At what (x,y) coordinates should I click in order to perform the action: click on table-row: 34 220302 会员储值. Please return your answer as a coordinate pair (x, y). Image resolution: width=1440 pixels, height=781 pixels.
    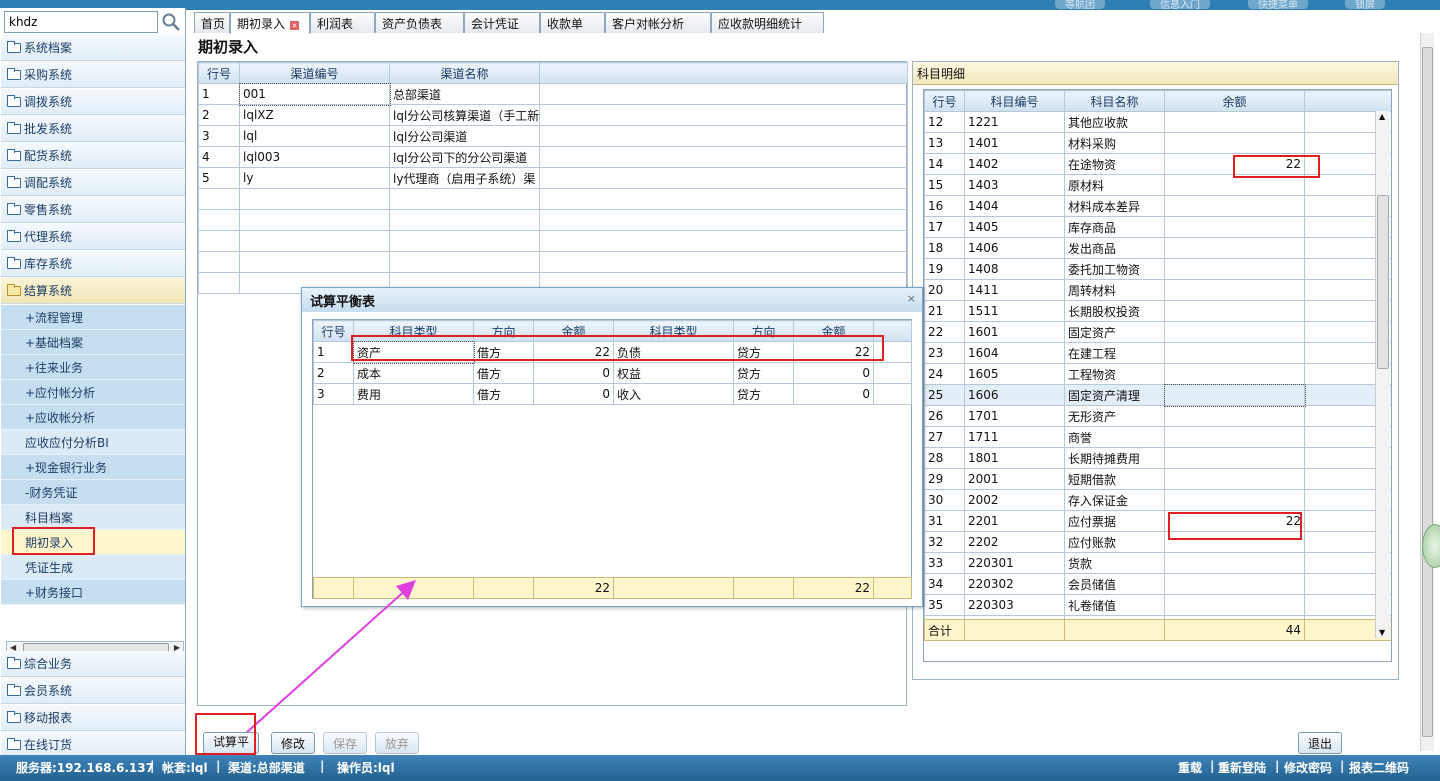
    Looking at the image, I should click on (1157, 584).